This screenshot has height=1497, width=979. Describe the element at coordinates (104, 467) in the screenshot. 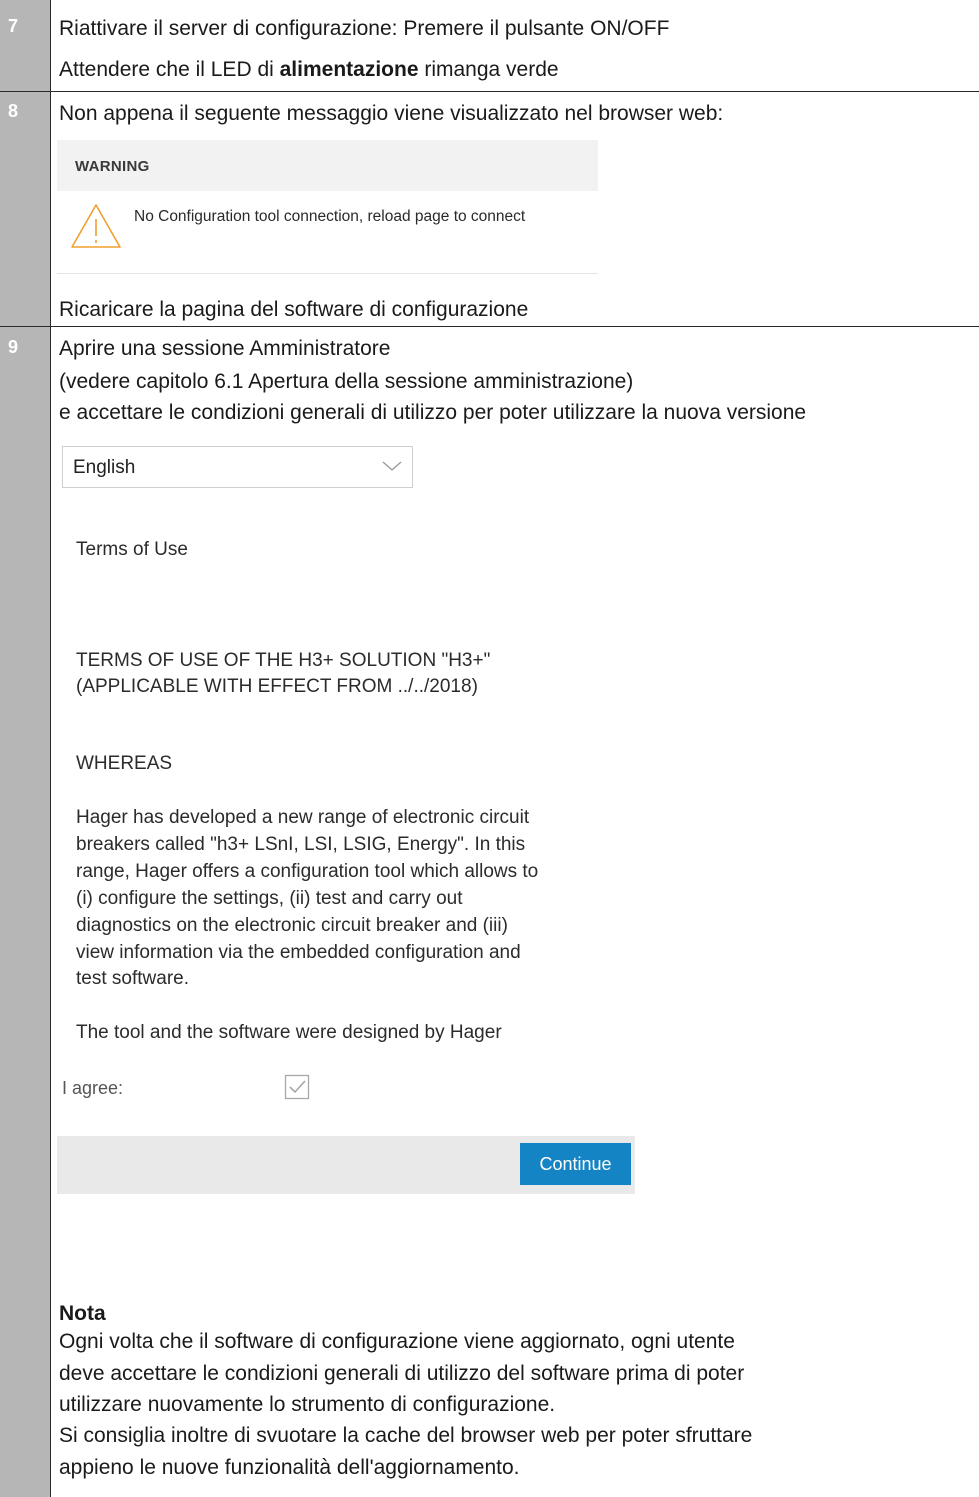

I see `language-value: English` at that location.